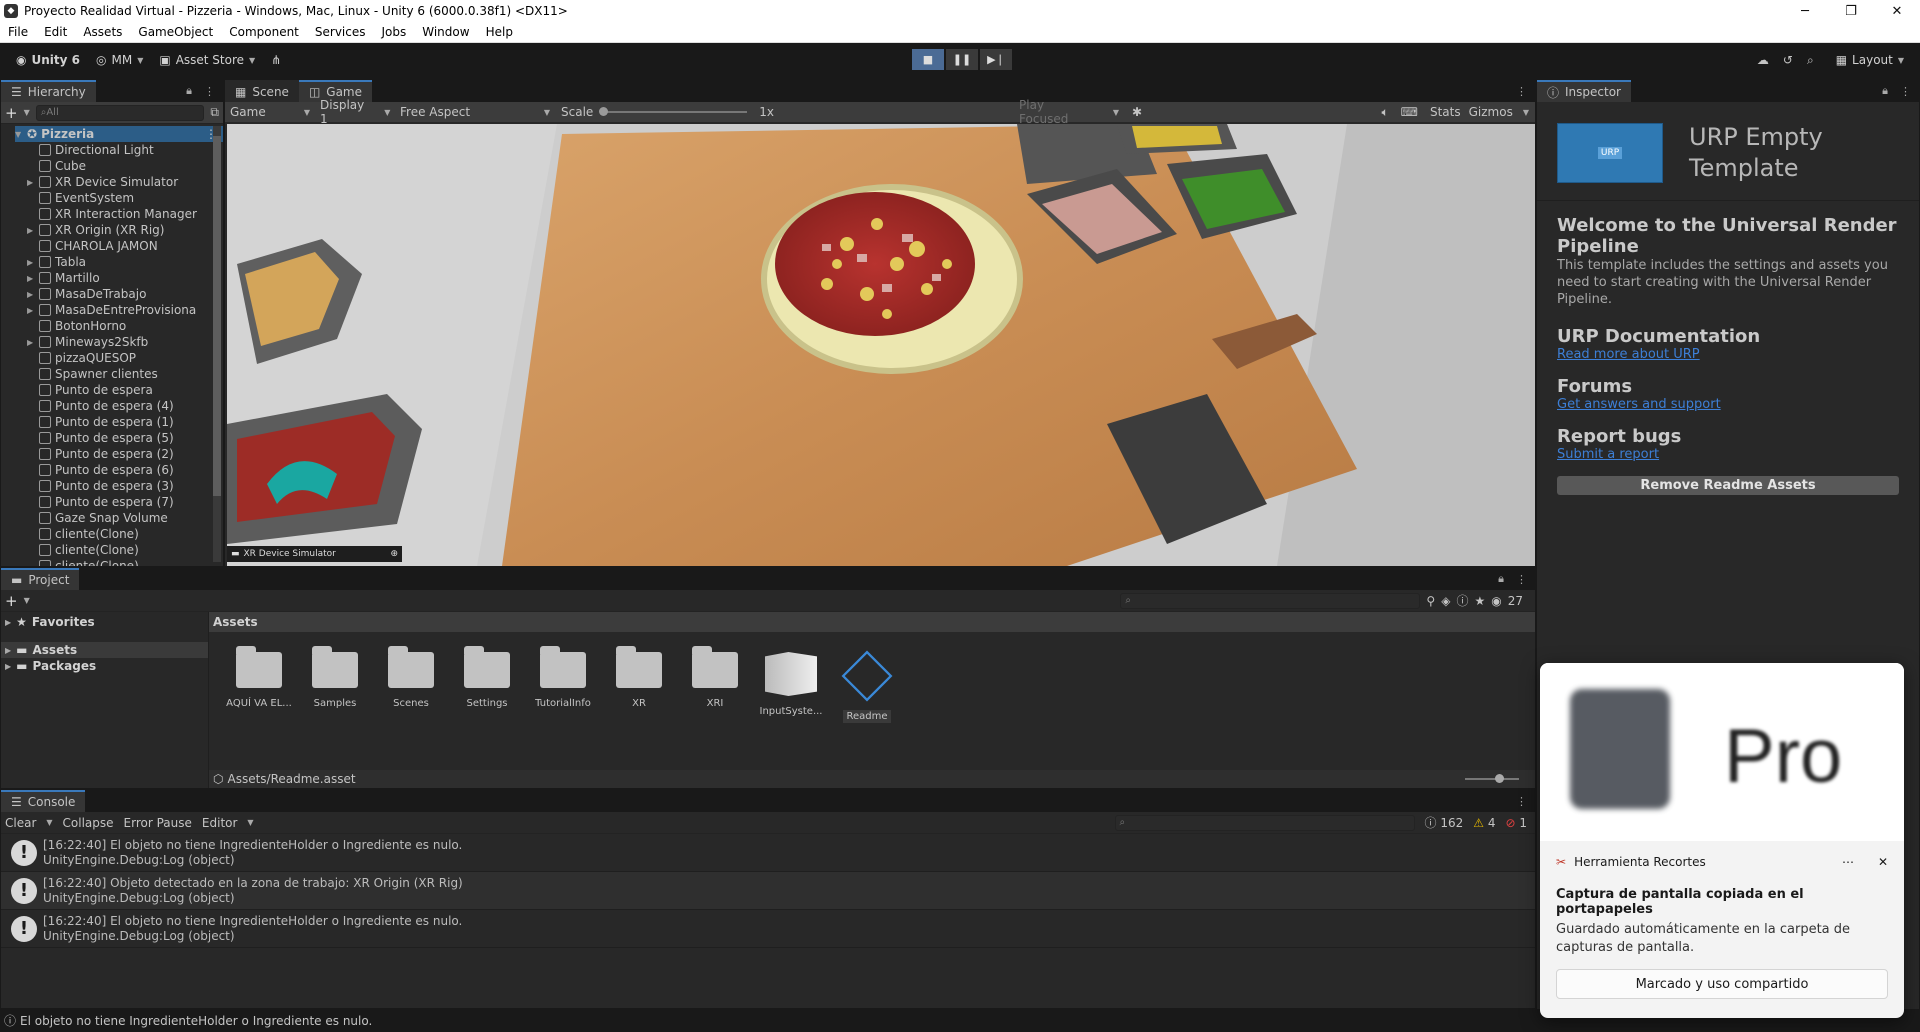 This screenshot has height=1032, width=1920. I want to click on tree-item-assets: ▶ ▬ Assets, so click(104, 650).